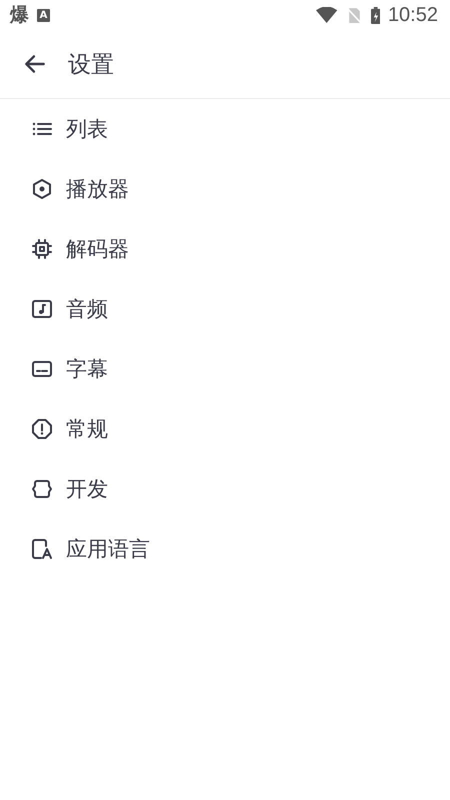 This screenshot has width=450, height=800. I want to click on settings-item: 播放器, so click(225, 189).